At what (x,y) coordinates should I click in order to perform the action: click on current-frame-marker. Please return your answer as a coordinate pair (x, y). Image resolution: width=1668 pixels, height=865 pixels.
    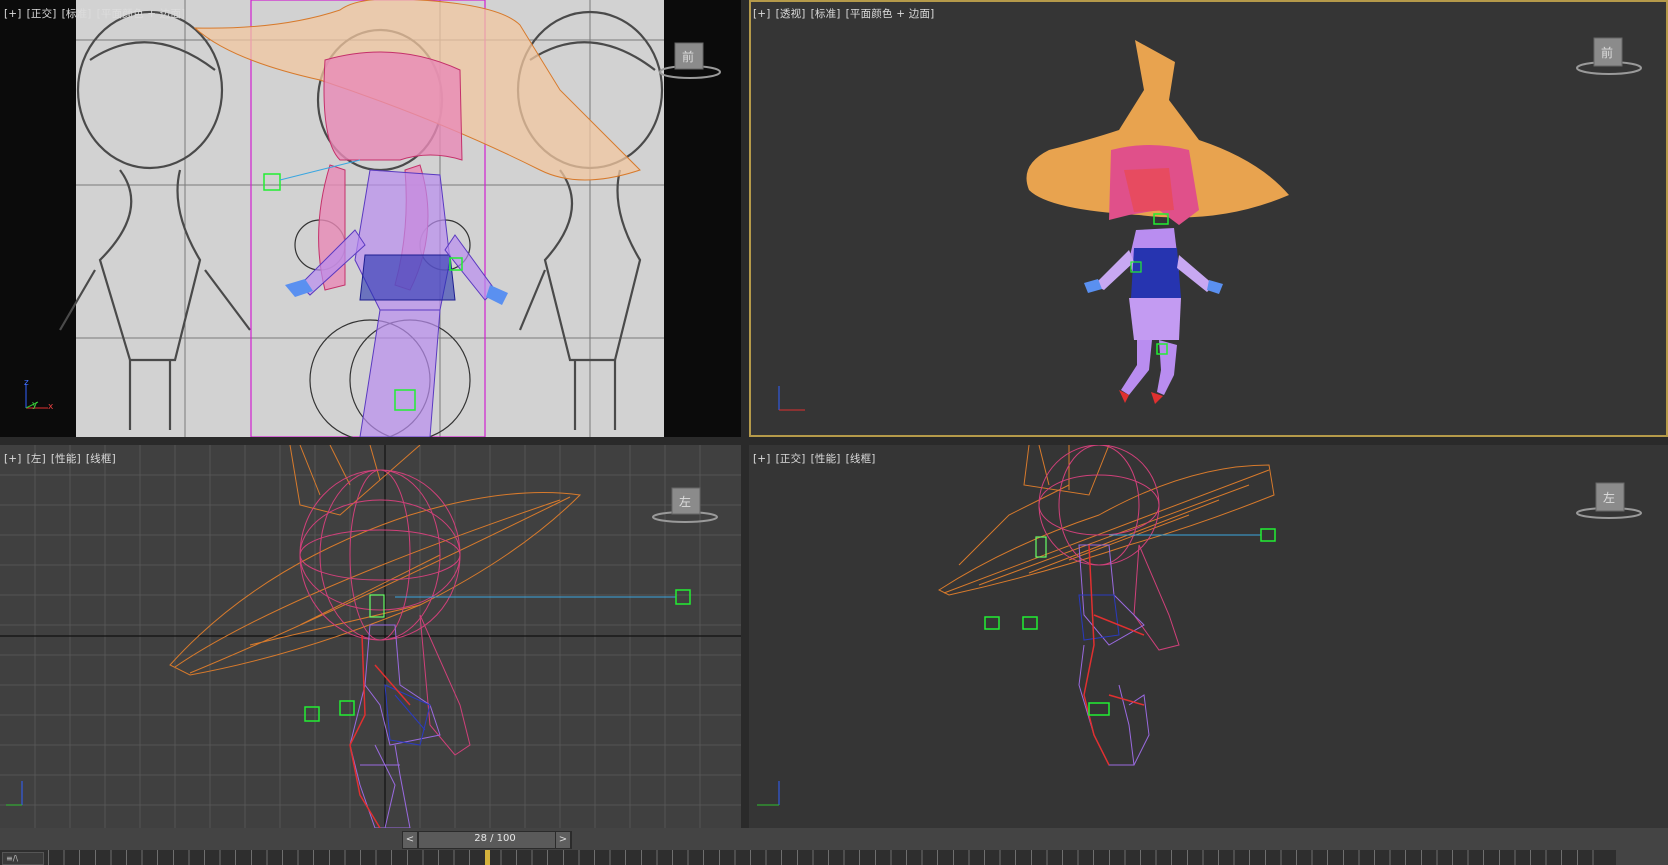
    Looking at the image, I should click on (487, 857).